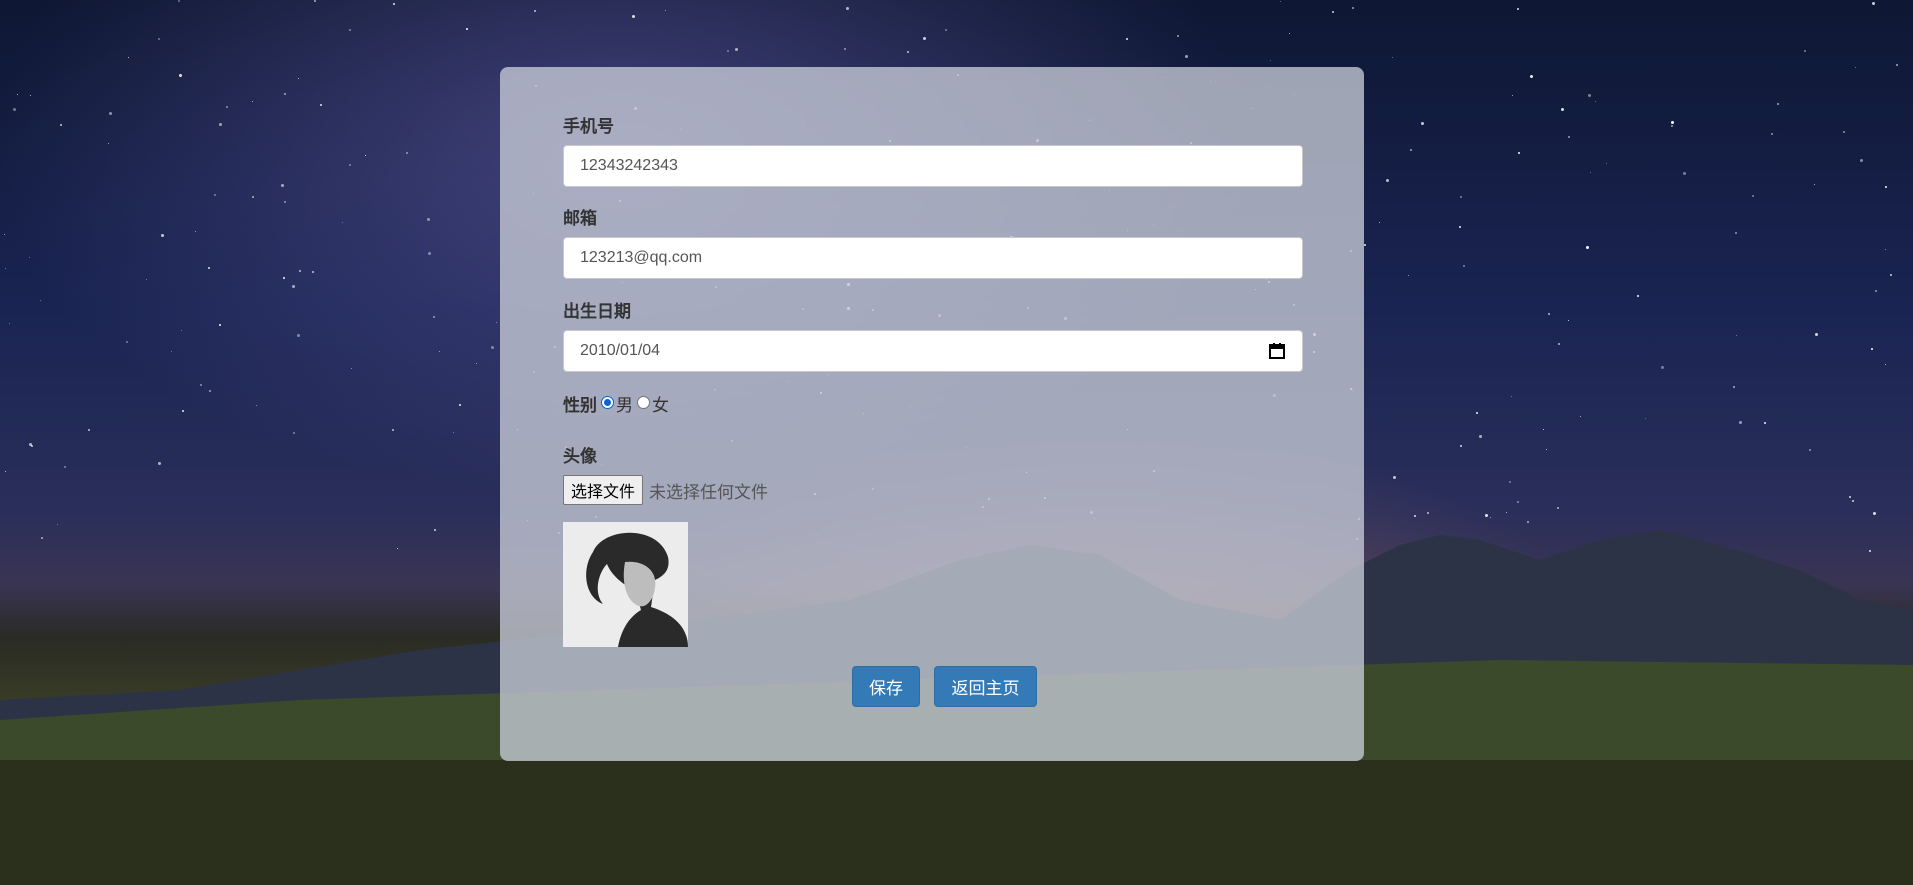 Image resolution: width=1913 pixels, height=885 pixels. I want to click on email-input: 123213@qq.com, so click(933, 258).